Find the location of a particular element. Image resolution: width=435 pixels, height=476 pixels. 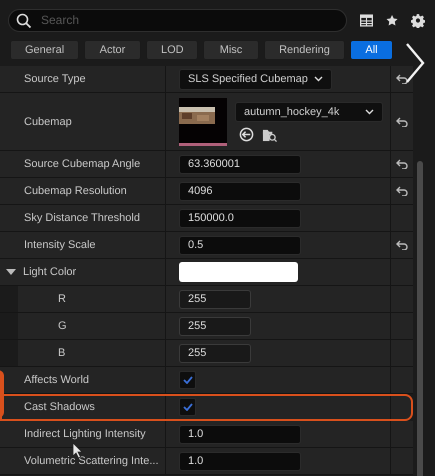

property-label: Source Type is located at coordinates (55, 79).